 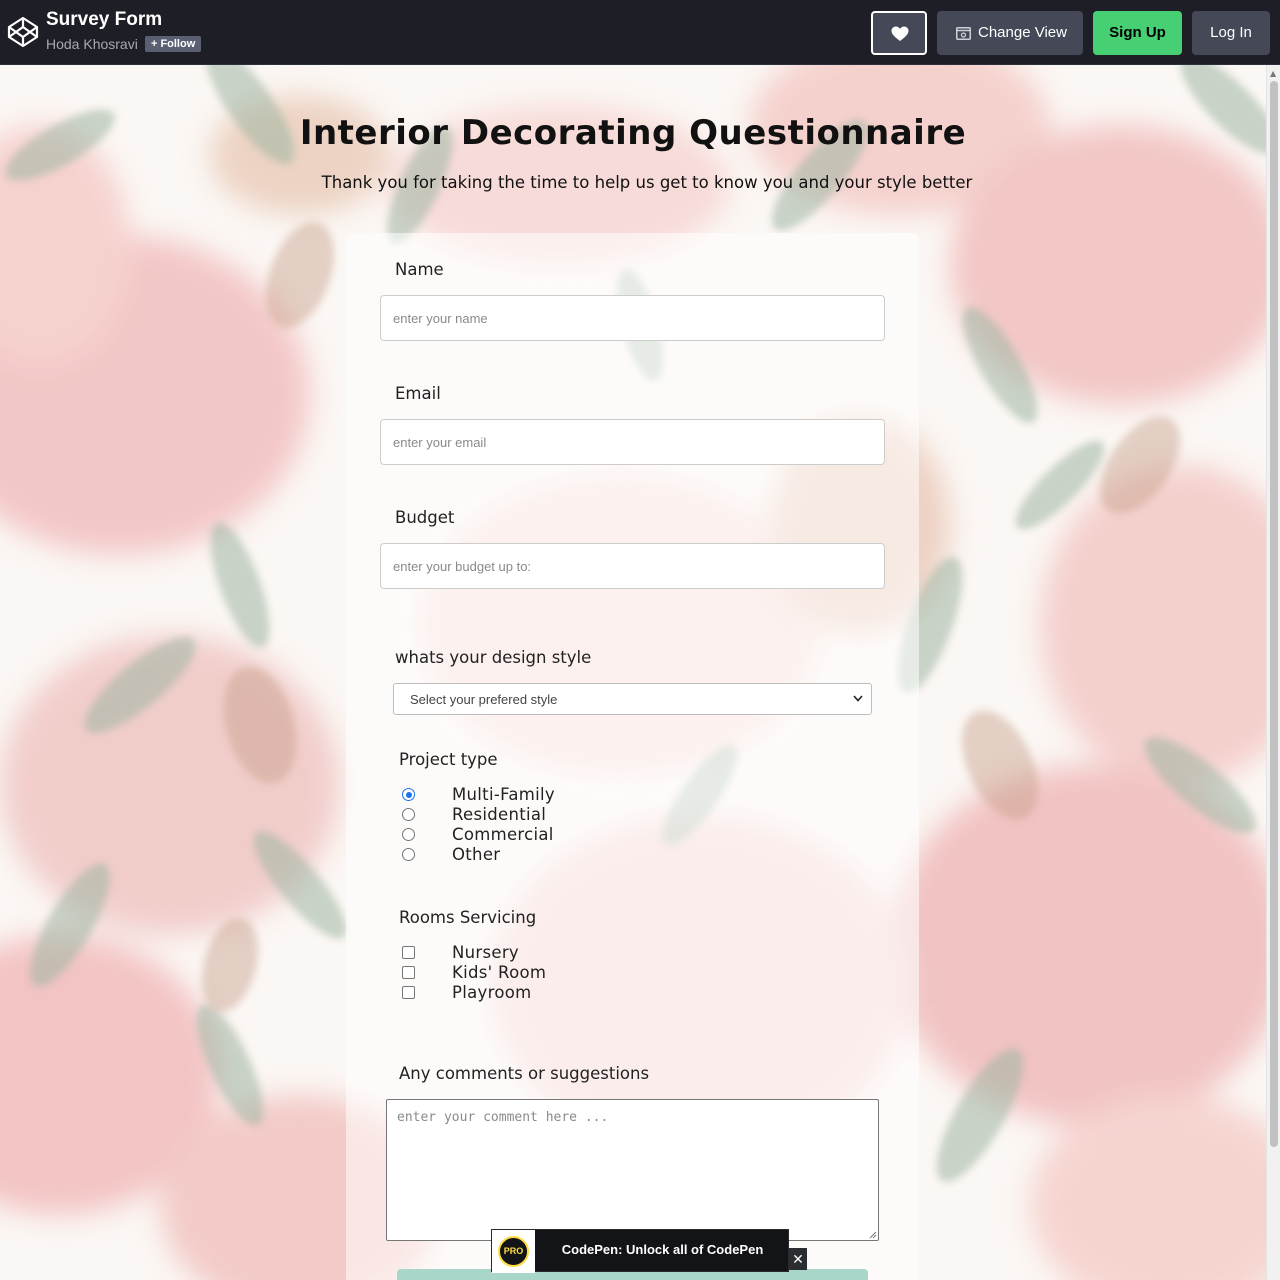 I want to click on follow-button: + Follow, so click(x=173, y=44).